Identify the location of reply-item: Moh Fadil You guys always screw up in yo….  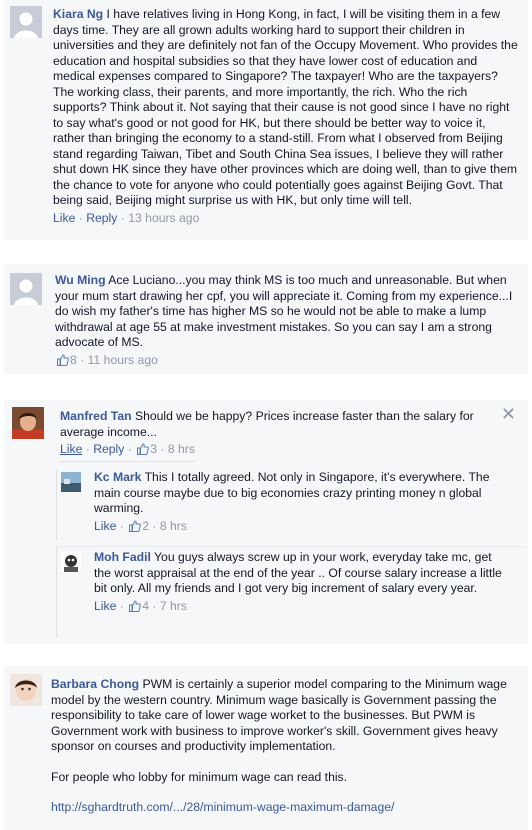
(290, 591).